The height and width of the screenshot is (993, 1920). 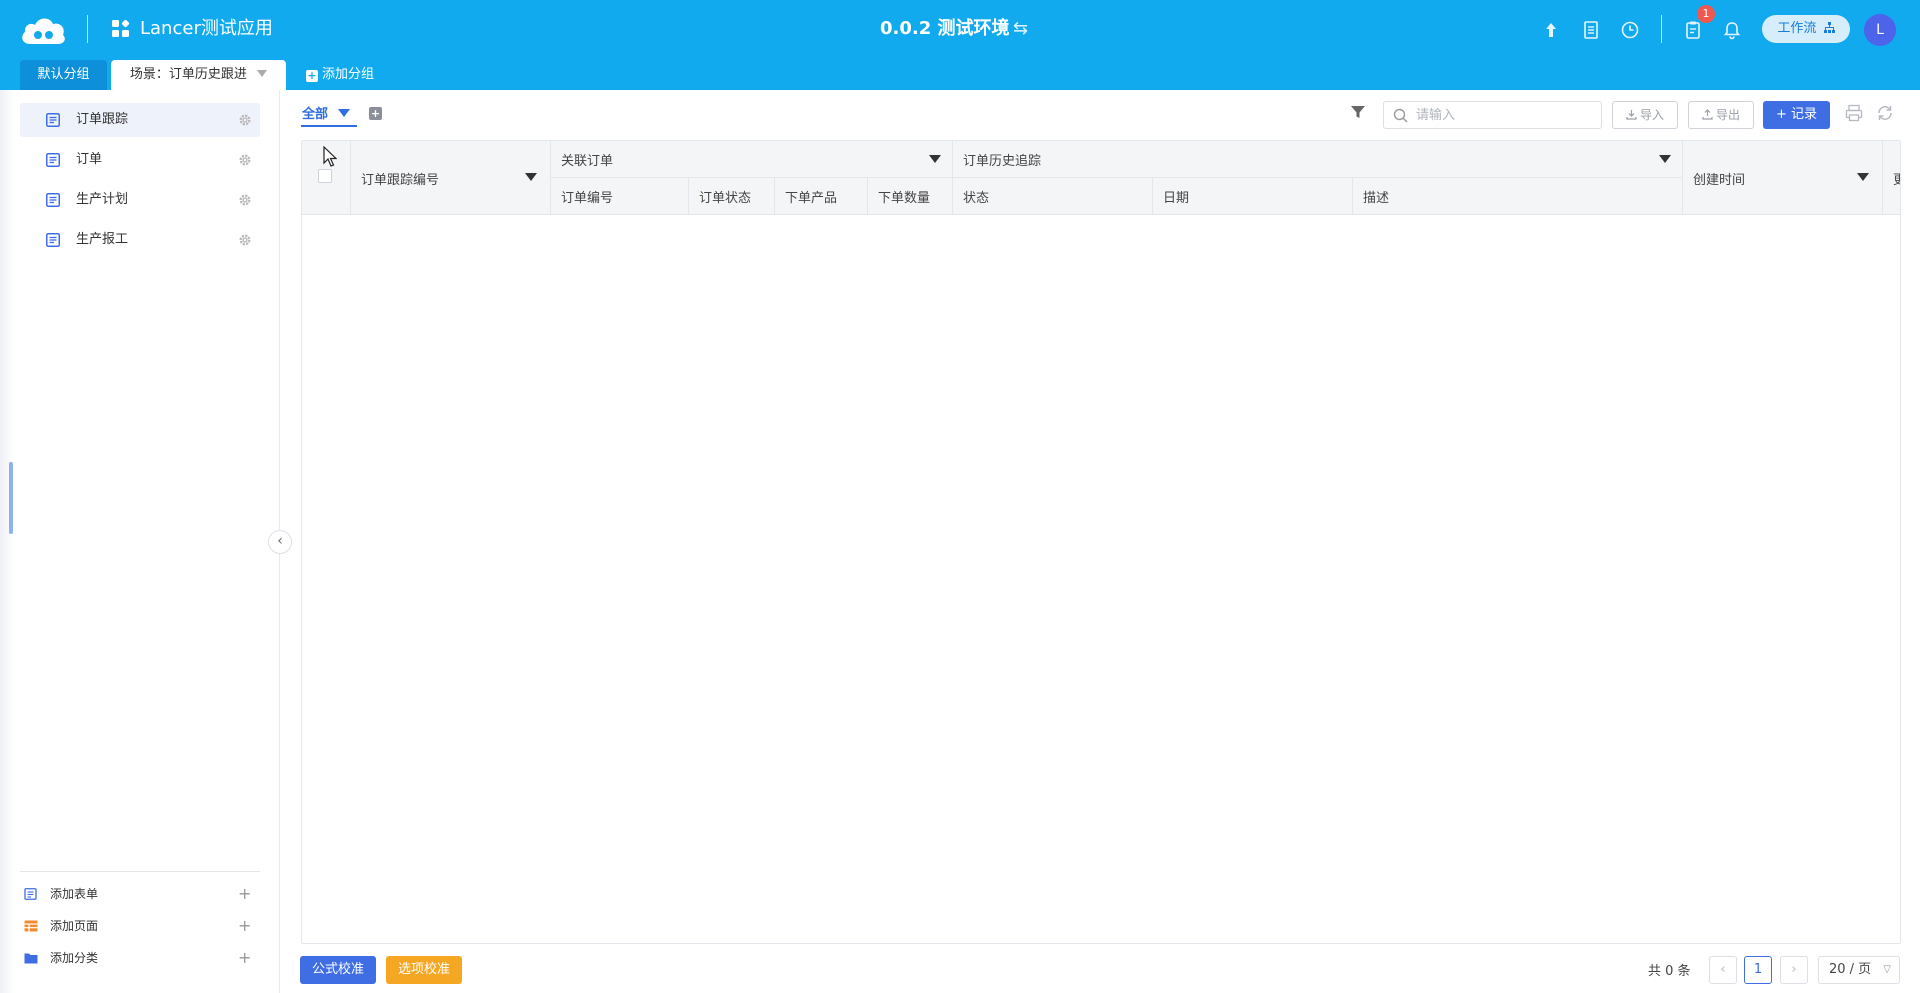 What do you see at coordinates (329, 126) in the screenshot?
I see `view-tab-underline` at bounding box center [329, 126].